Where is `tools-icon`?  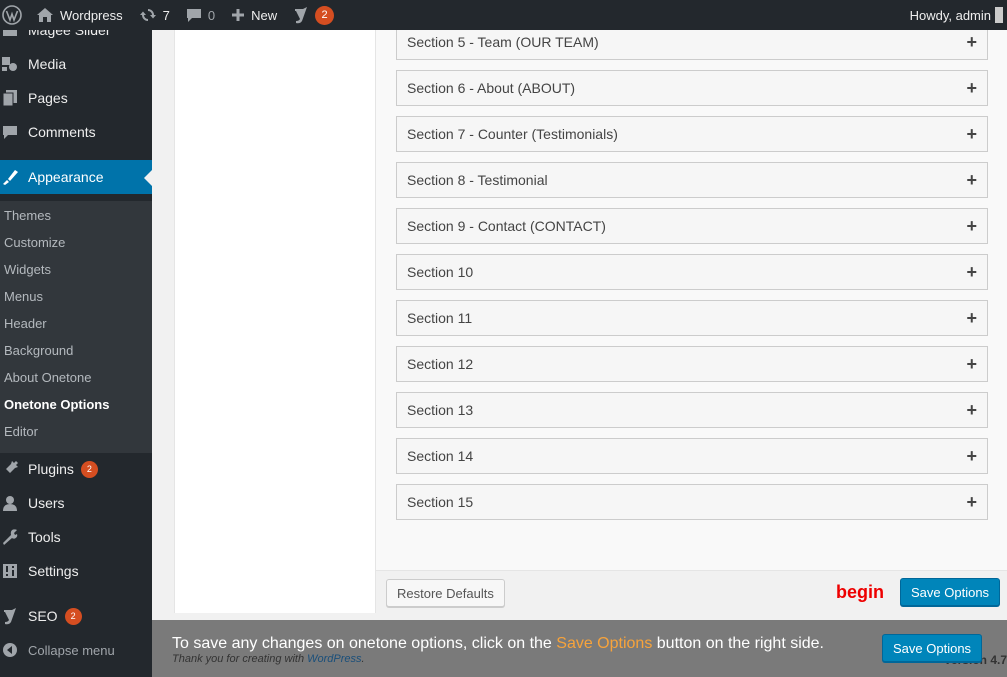 tools-icon is located at coordinates (10, 537).